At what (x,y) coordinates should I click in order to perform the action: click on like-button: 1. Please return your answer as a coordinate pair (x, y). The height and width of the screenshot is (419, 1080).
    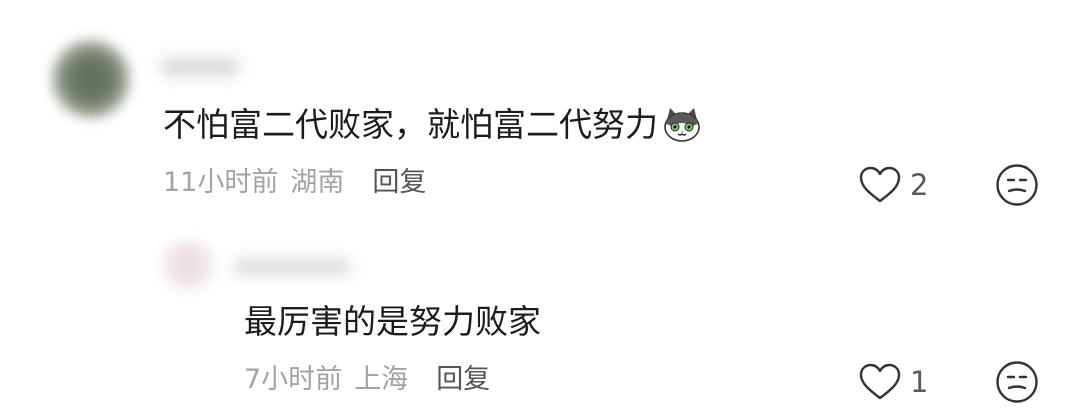
    Looking at the image, I should click on (893, 382).